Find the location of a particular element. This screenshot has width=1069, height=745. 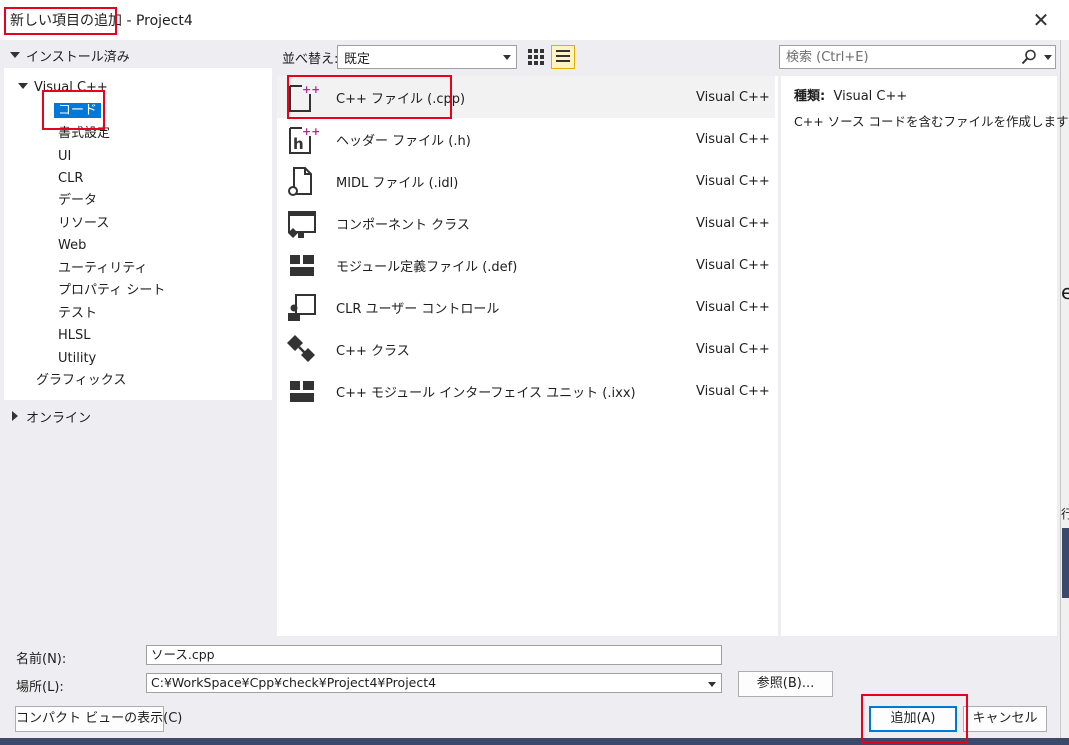

detail-type-value: Visual C++ is located at coordinates (870, 96).